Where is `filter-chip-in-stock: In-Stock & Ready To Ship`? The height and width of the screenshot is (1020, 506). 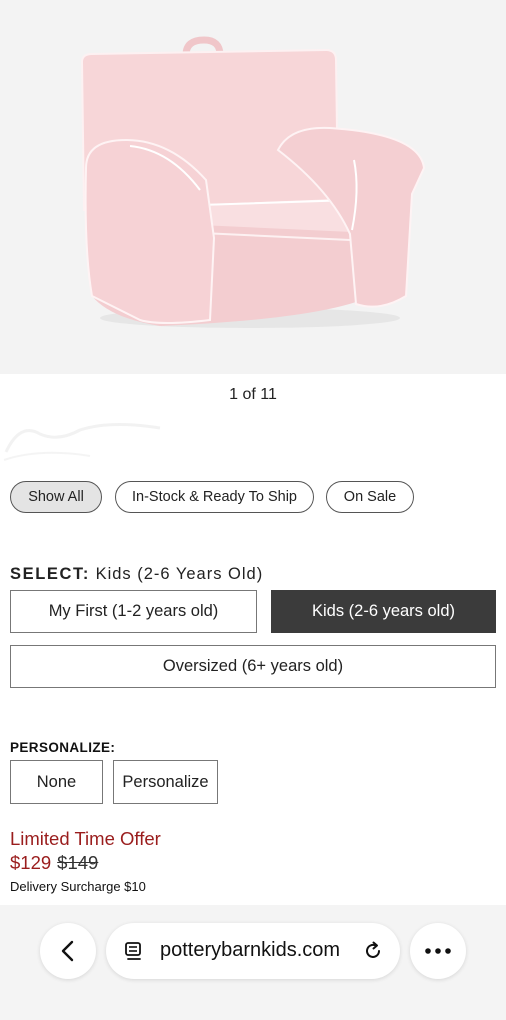
filter-chip-in-stock: In-Stock & Ready To Ship is located at coordinates (214, 497).